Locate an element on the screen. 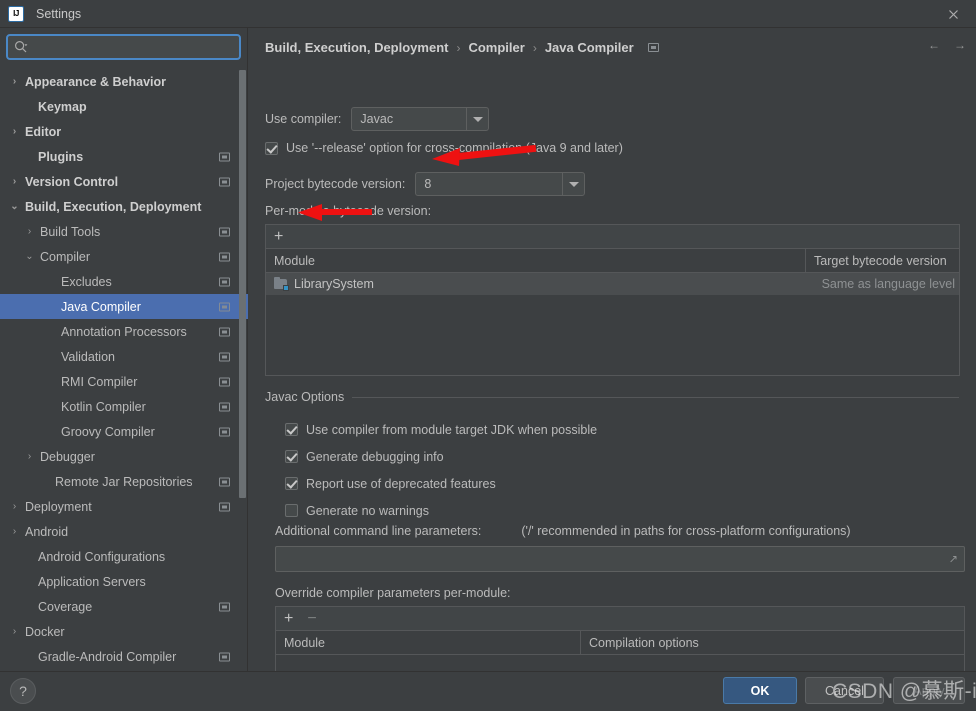 Image resolution: width=976 pixels, height=711 pixels. close-icon is located at coordinates (953, 14).